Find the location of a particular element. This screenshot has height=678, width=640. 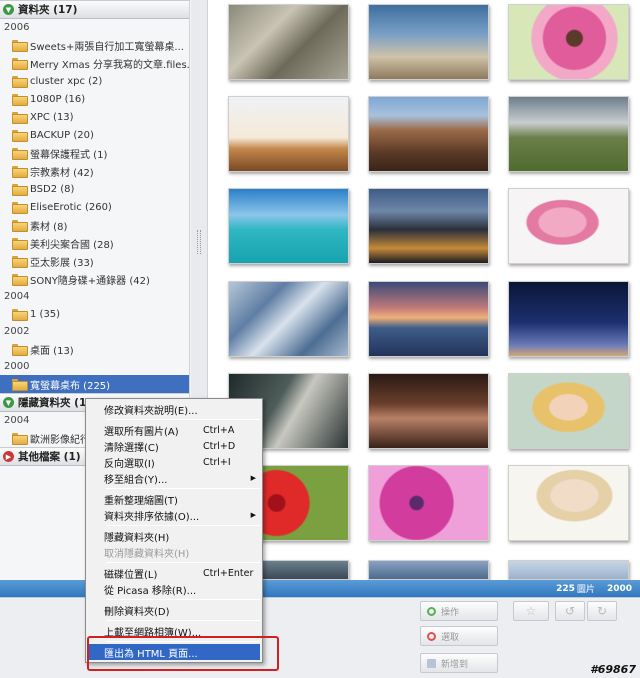

menu-item-unhide-folder: 取消隱藏資料夾(H) is located at coordinates (147, 554).